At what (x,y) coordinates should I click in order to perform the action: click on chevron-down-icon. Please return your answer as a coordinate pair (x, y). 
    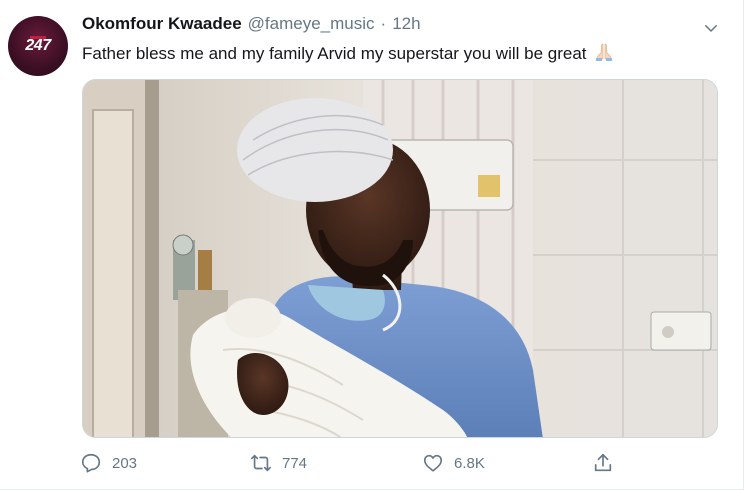
    Looking at the image, I should click on (711, 28).